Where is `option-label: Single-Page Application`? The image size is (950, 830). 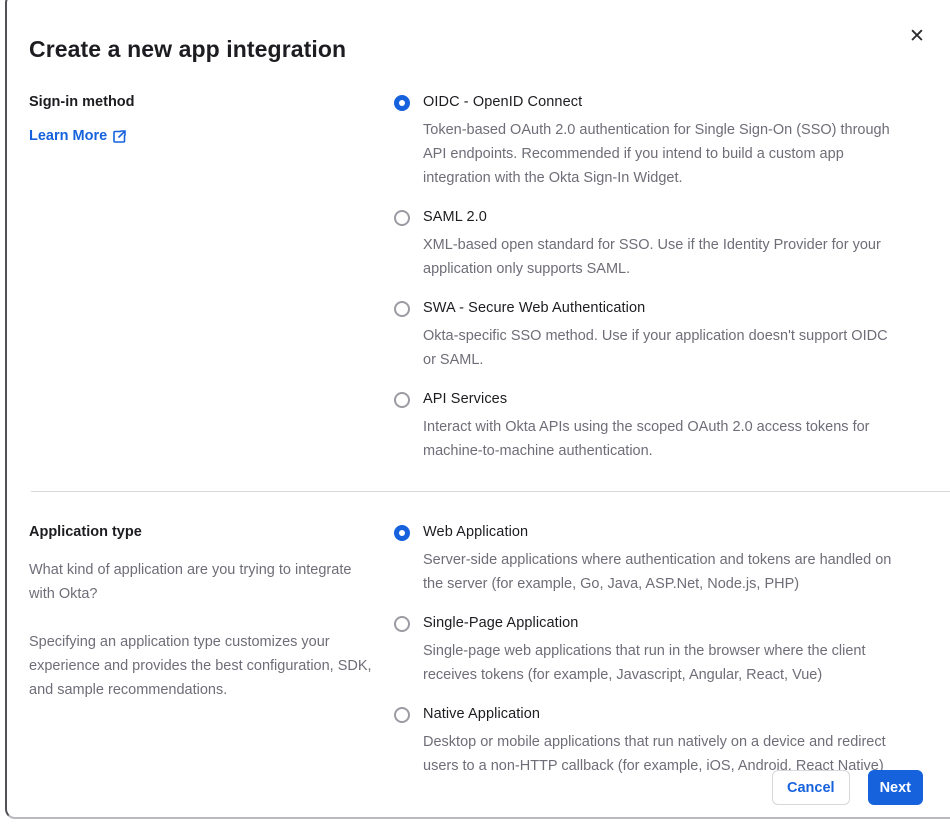 option-label: Single-Page Application is located at coordinates (501, 623).